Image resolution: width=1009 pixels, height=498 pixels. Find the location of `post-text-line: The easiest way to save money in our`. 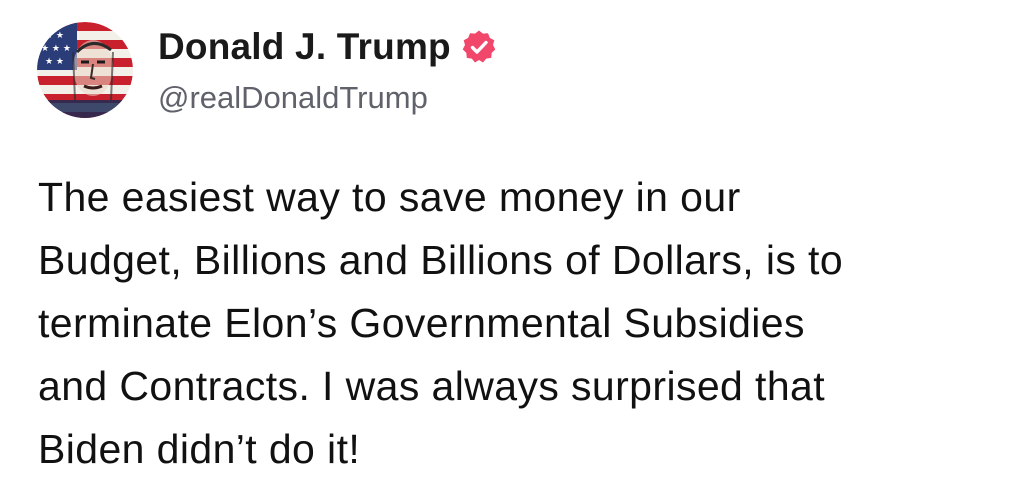

post-text-line: The easiest way to save money in our is located at coordinates (389, 197).